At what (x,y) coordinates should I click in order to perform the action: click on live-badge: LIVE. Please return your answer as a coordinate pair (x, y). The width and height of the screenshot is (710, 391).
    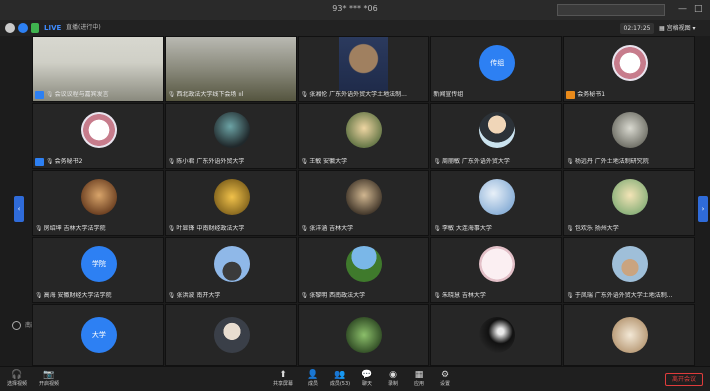
    Looking at the image, I should click on (52, 28).